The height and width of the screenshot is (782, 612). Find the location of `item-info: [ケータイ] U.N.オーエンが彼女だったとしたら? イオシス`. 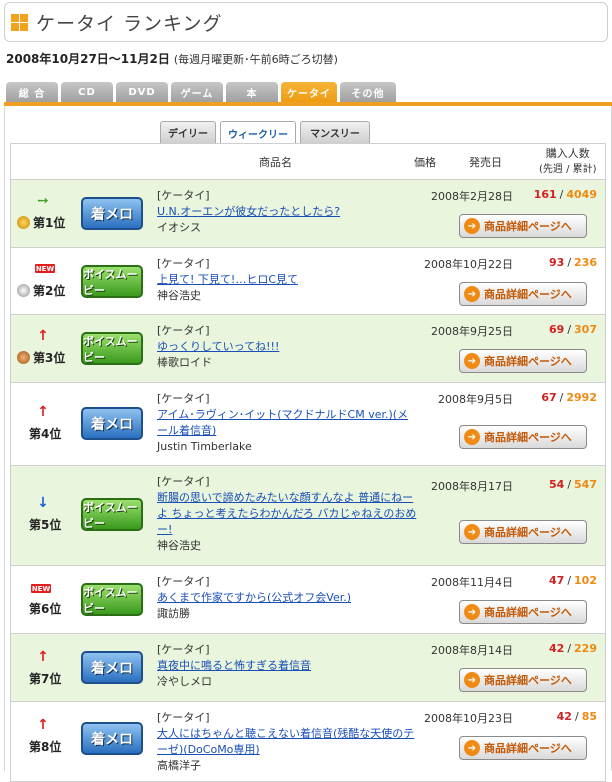

item-info: [ケータイ] U.N.オーエンが彼女だったとしたら? イオシス is located at coordinates (287, 212).